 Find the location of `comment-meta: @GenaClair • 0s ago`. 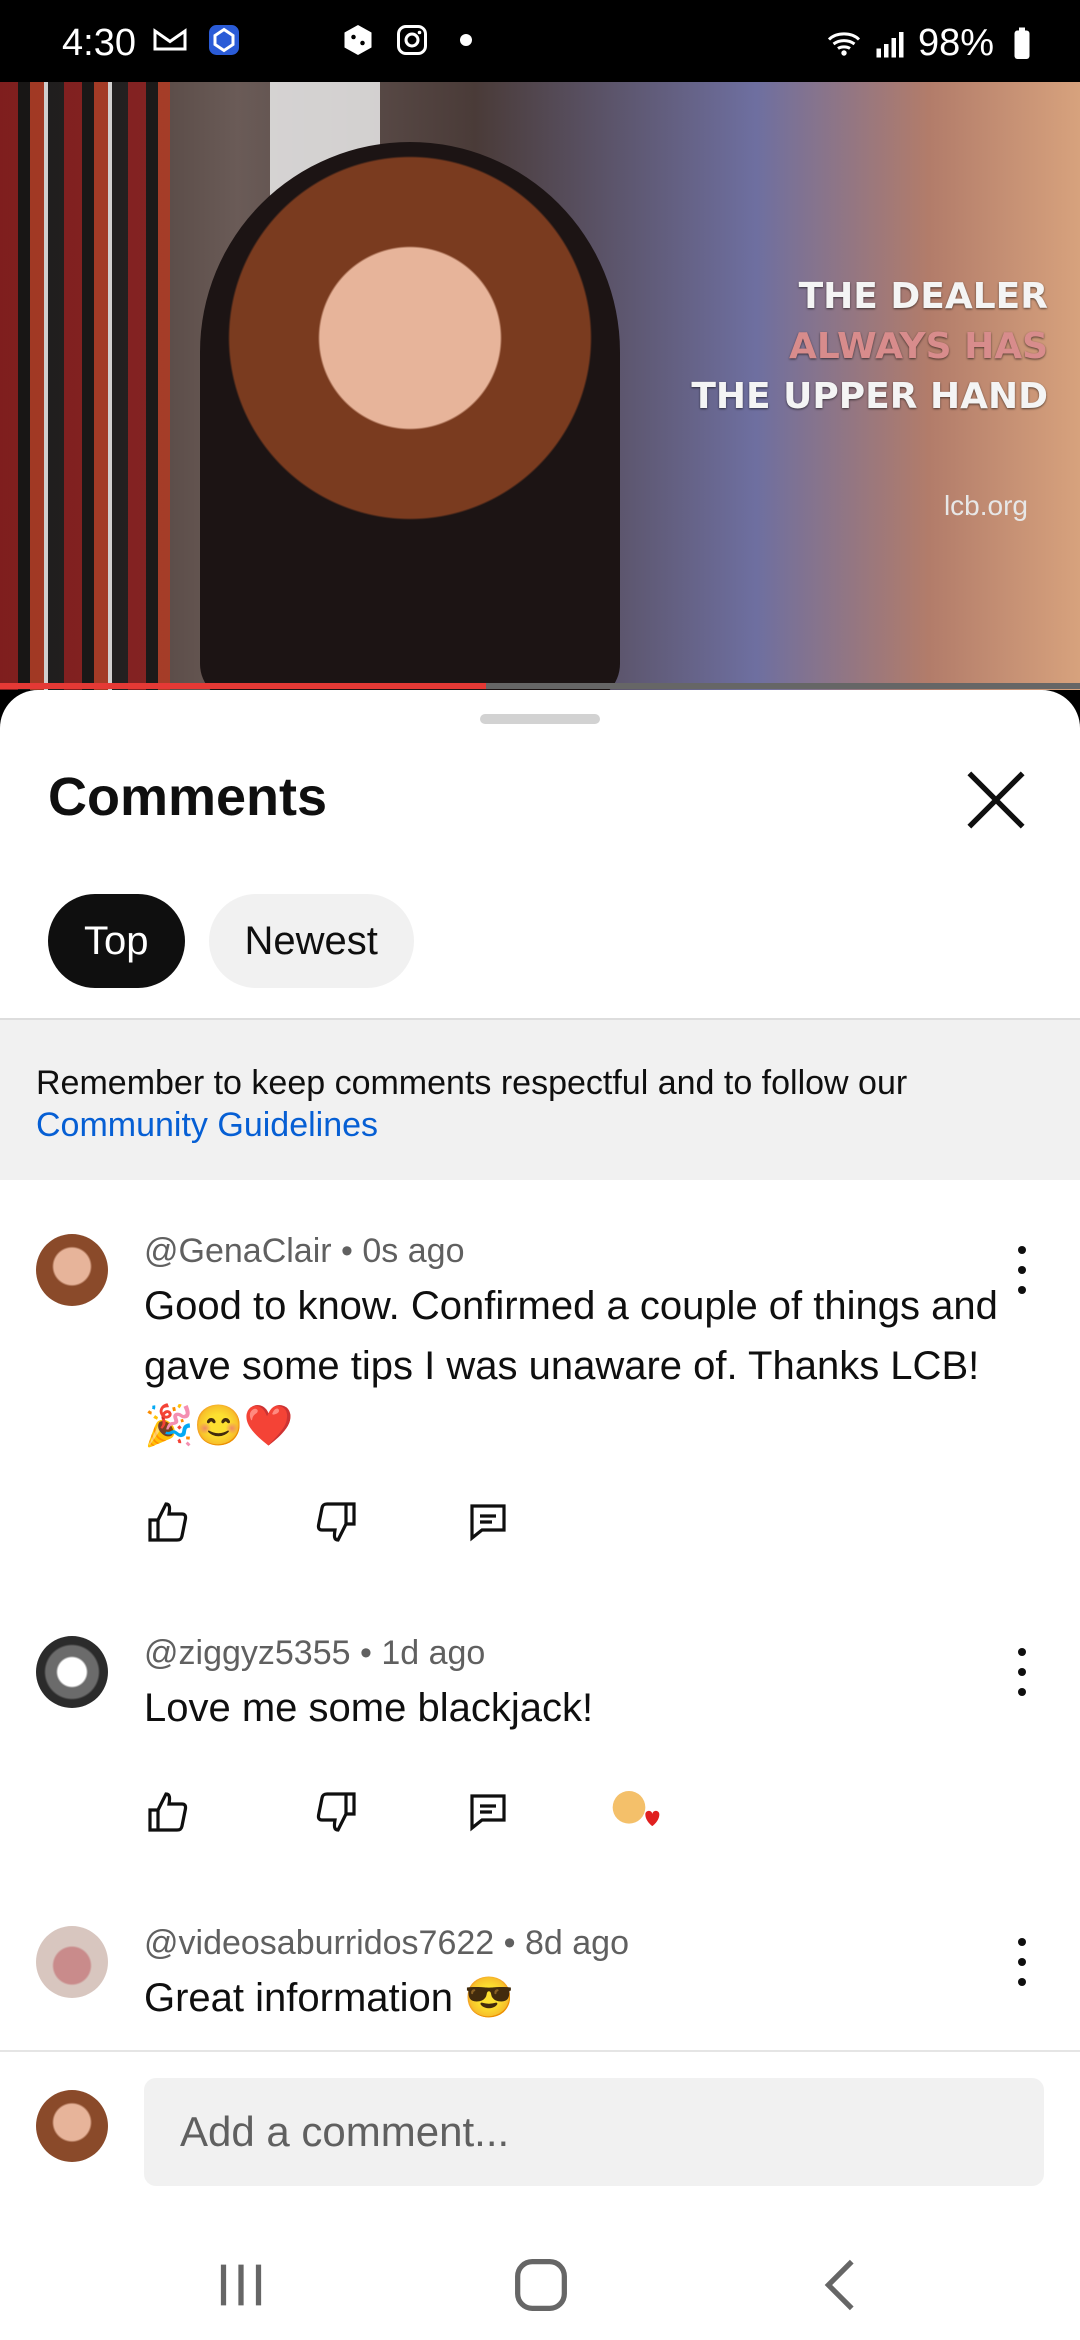

comment-meta: @GenaClair • 0s ago is located at coordinates (304, 1251).